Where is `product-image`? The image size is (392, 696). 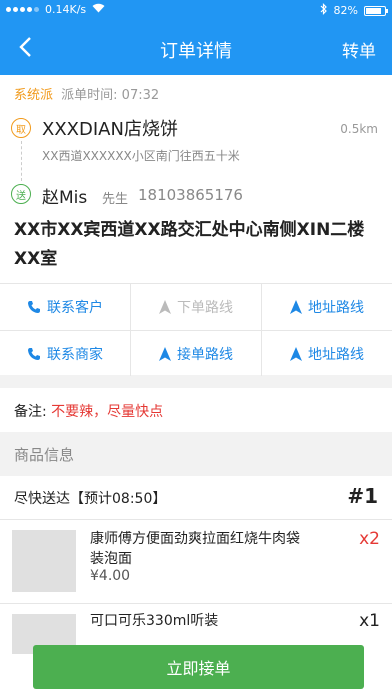 product-image is located at coordinates (44, 561).